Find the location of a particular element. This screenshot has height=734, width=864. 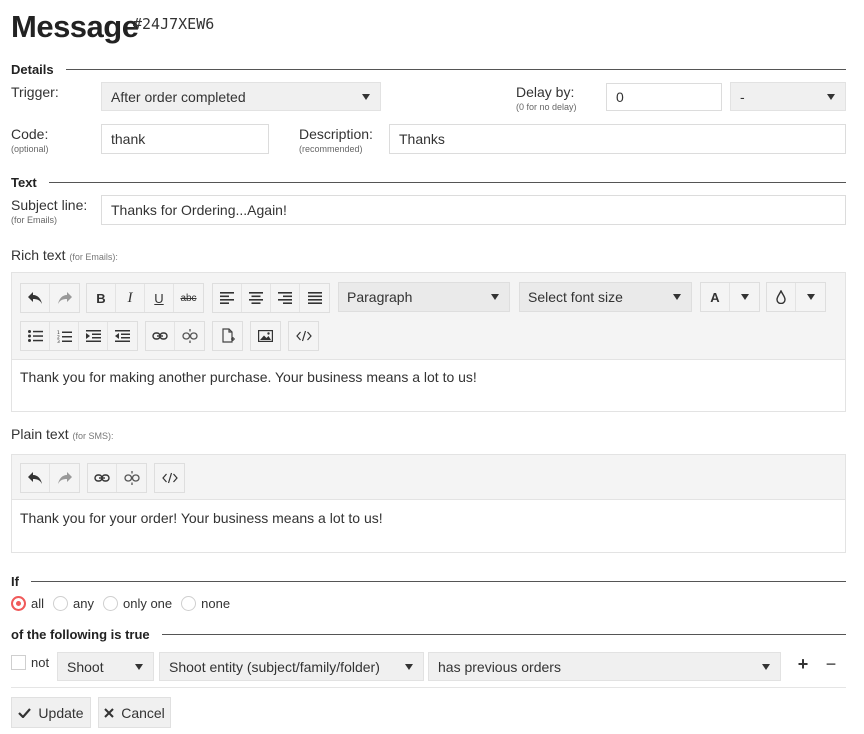

text-section-header: Text is located at coordinates (428, 182).